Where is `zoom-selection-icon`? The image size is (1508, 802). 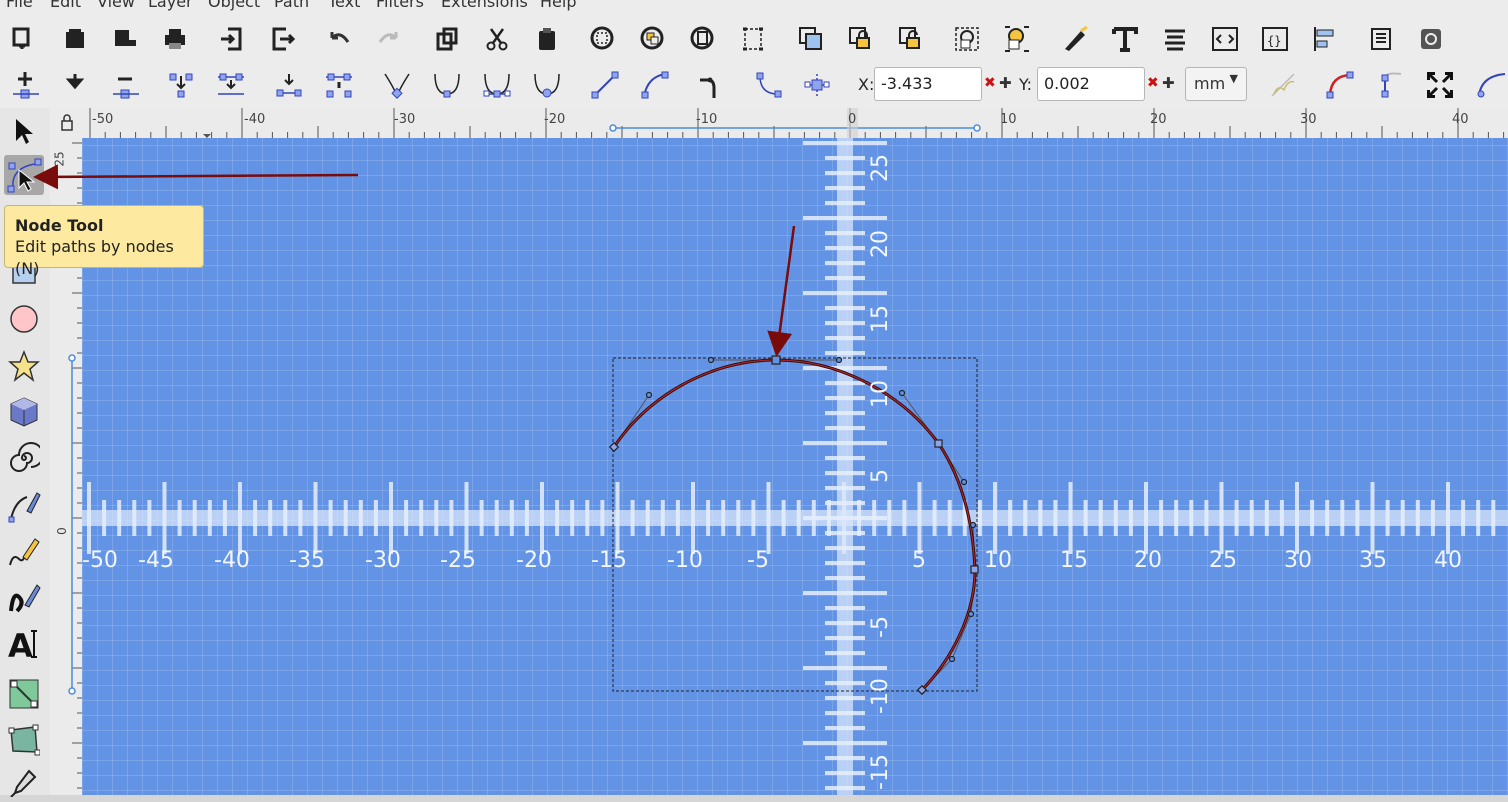 zoom-selection-icon is located at coordinates (603, 39).